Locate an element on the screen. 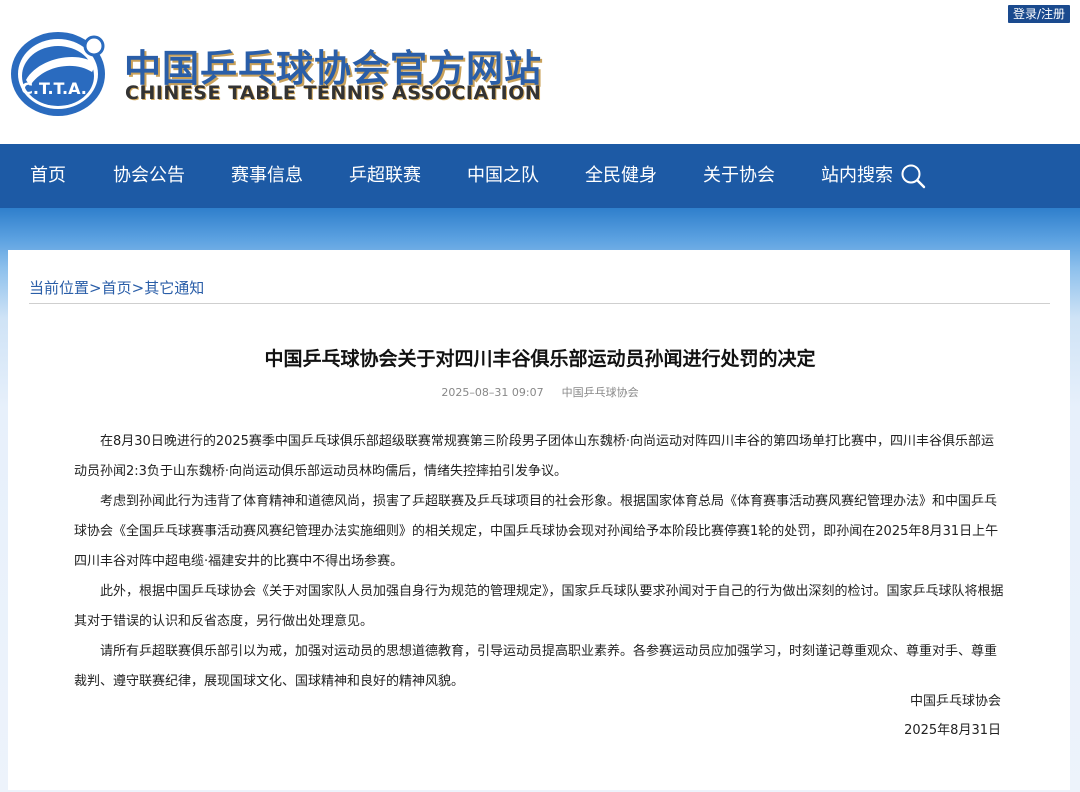 This screenshot has height=792, width=1080. article-source: 中国乒乓球协会 is located at coordinates (600, 392).